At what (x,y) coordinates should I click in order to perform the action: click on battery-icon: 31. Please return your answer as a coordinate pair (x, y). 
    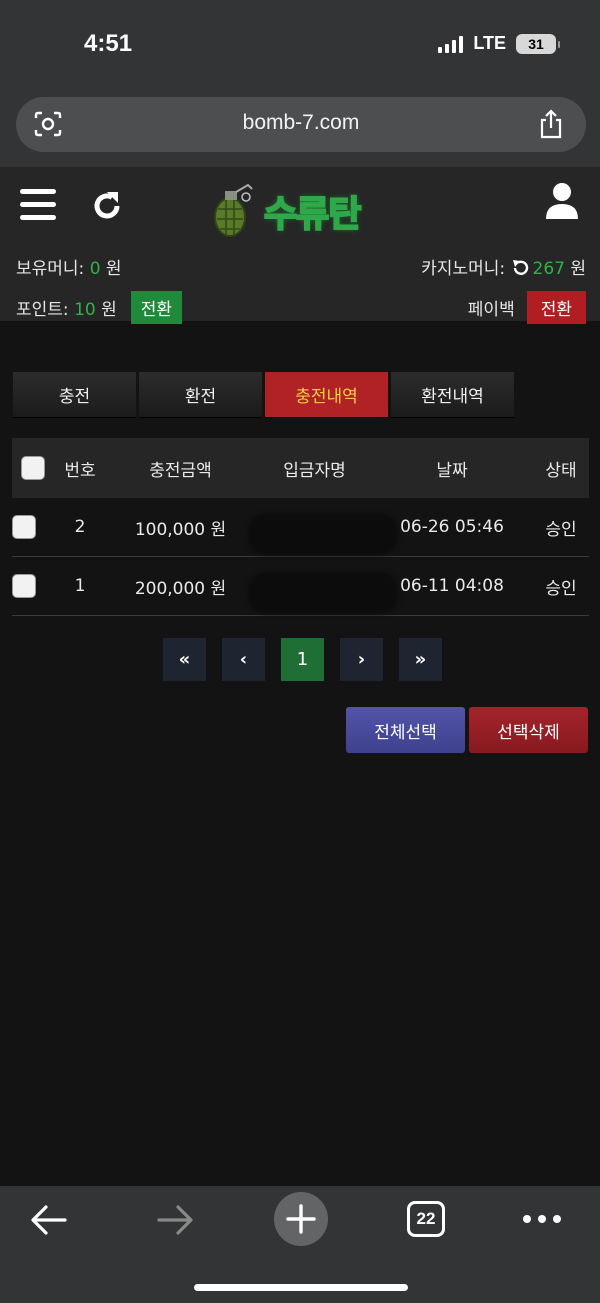
    Looking at the image, I should click on (538, 43).